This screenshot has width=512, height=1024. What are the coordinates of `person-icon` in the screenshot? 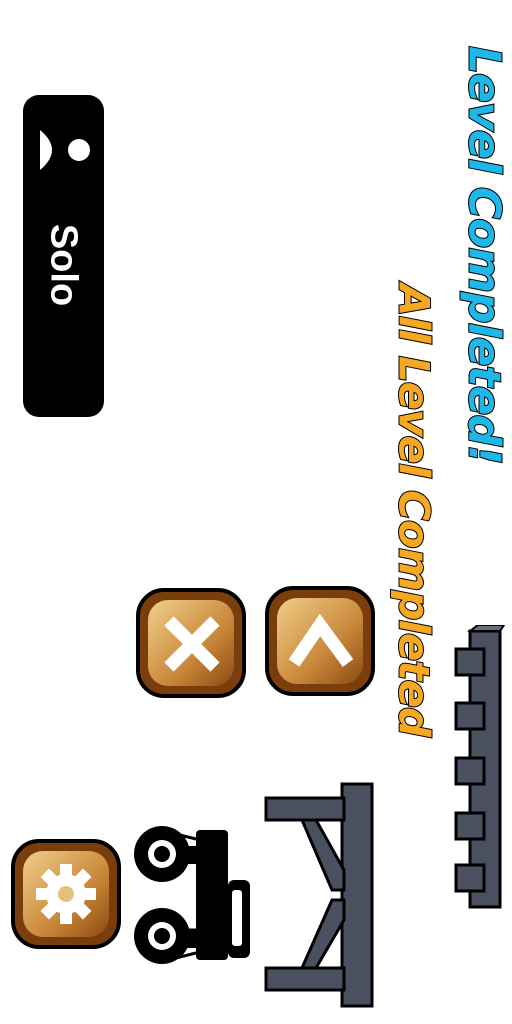 It's located at (65, 150).